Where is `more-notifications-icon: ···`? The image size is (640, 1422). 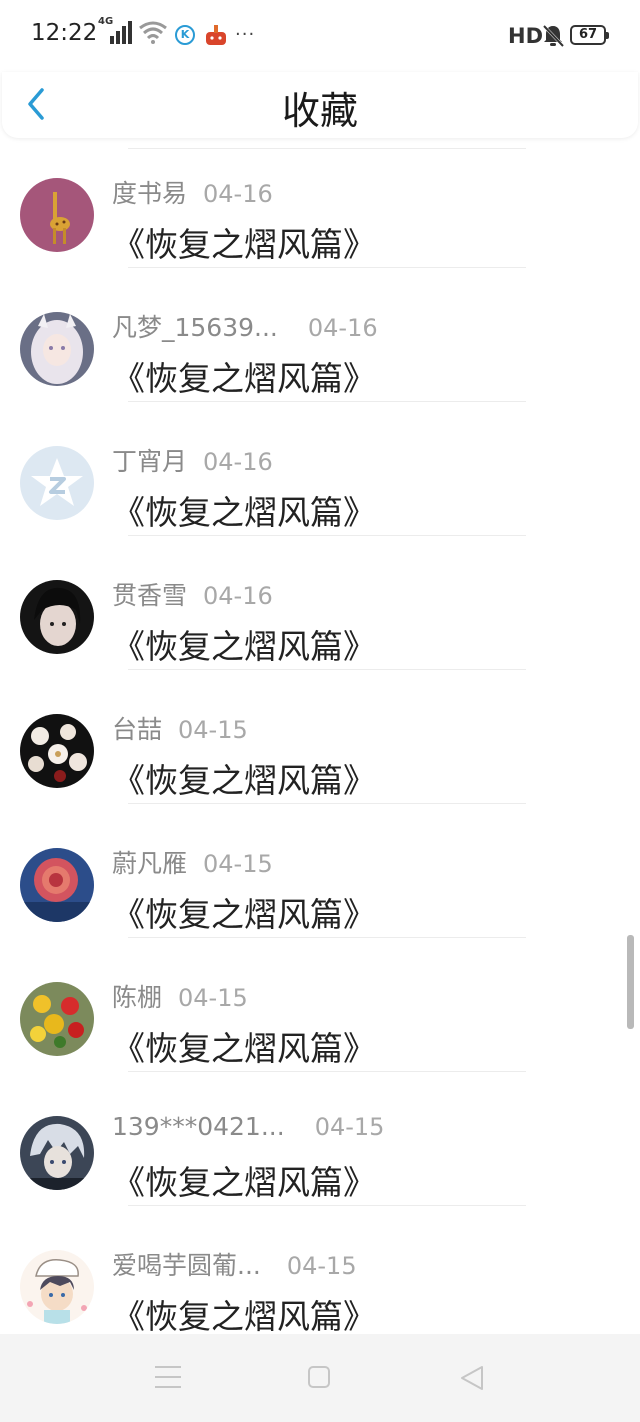 more-notifications-icon: ··· is located at coordinates (245, 34).